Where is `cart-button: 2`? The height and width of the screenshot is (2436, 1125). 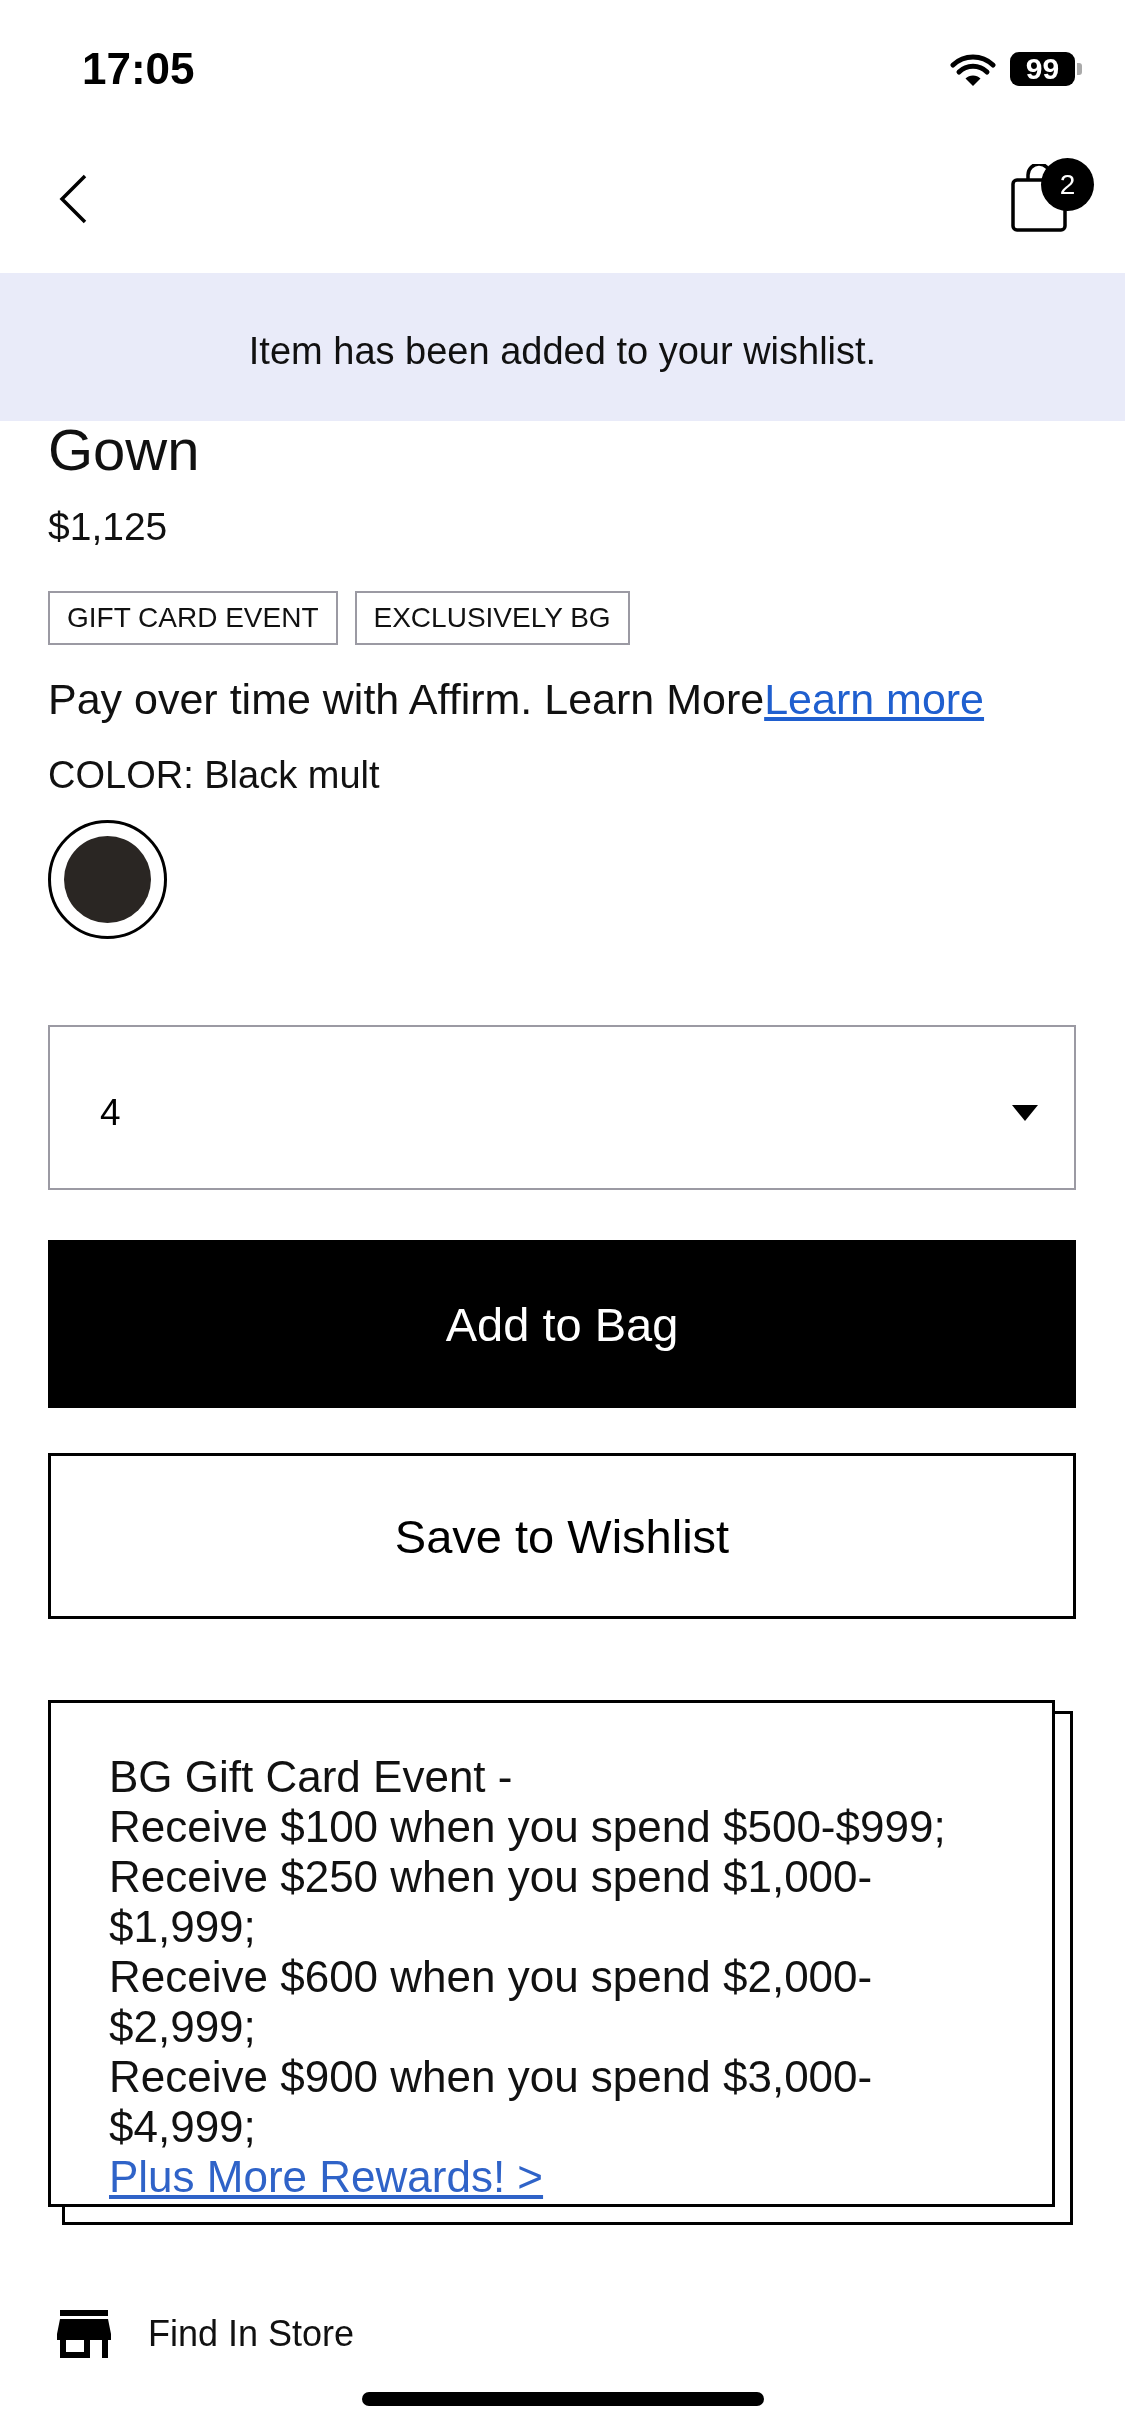
cart-button: 2 is located at coordinates (1052, 195).